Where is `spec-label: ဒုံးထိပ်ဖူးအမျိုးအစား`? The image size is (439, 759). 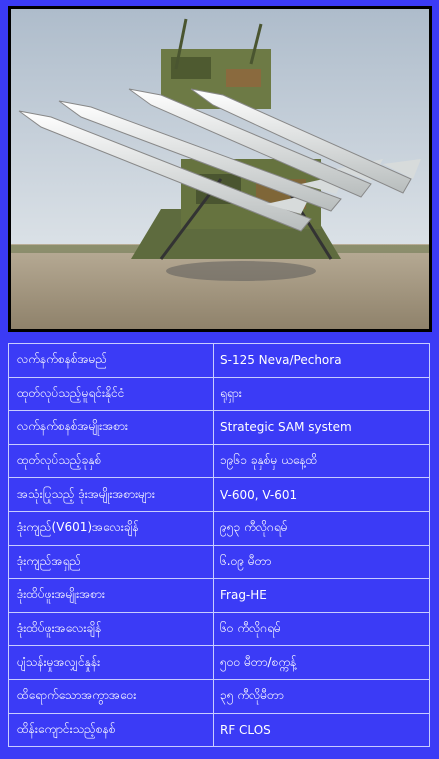 spec-label: ဒုံးထိပ်ဖူးအမျိုးအစား is located at coordinates (111, 595).